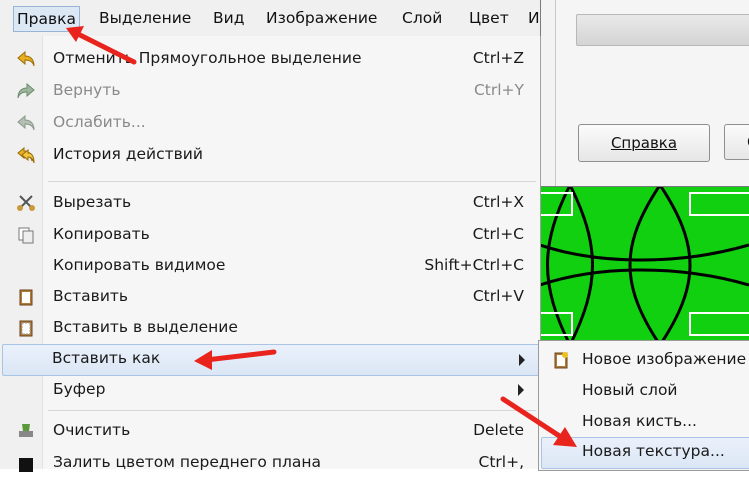  What do you see at coordinates (87, 90) in the screenshot?
I see `menu-item-label: Вернуть` at bounding box center [87, 90].